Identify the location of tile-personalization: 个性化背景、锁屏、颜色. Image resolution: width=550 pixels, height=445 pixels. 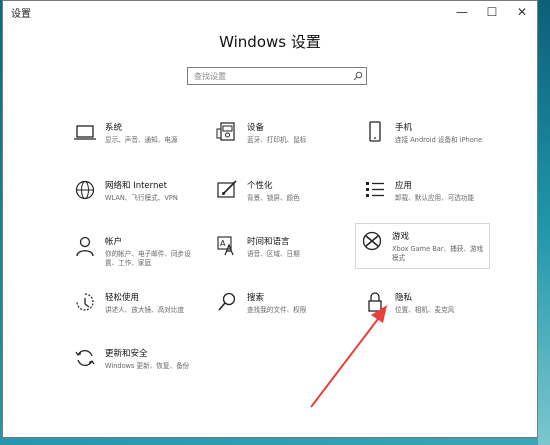
(278, 196).